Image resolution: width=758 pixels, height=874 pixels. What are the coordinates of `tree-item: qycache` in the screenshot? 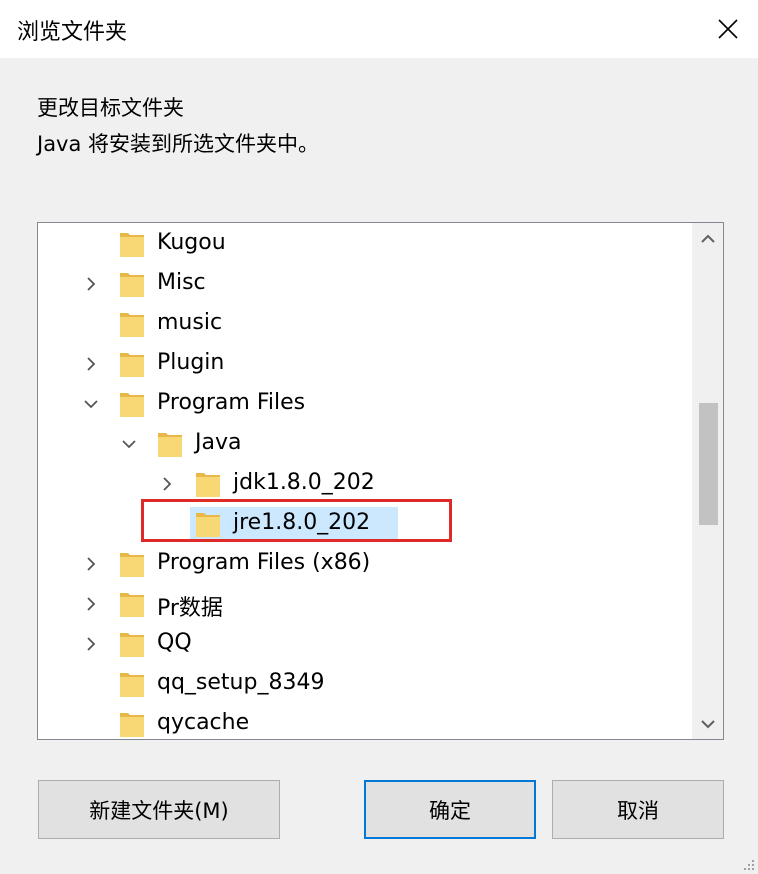 It's located at (365, 721).